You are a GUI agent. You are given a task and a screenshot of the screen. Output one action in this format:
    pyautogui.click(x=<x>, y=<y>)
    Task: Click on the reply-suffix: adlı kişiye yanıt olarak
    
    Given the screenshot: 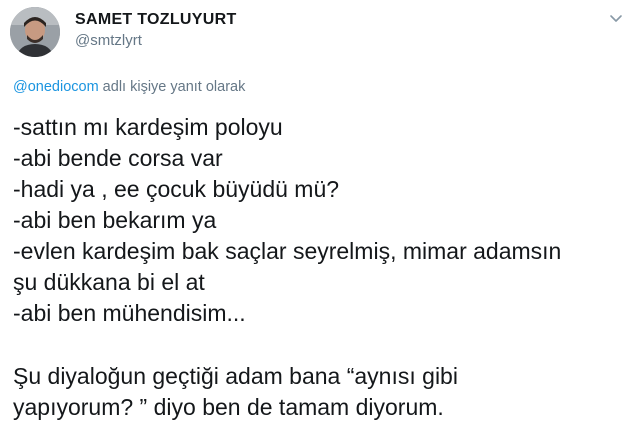 What is the action you would take?
    pyautogui.click(x=172, y=87)
    